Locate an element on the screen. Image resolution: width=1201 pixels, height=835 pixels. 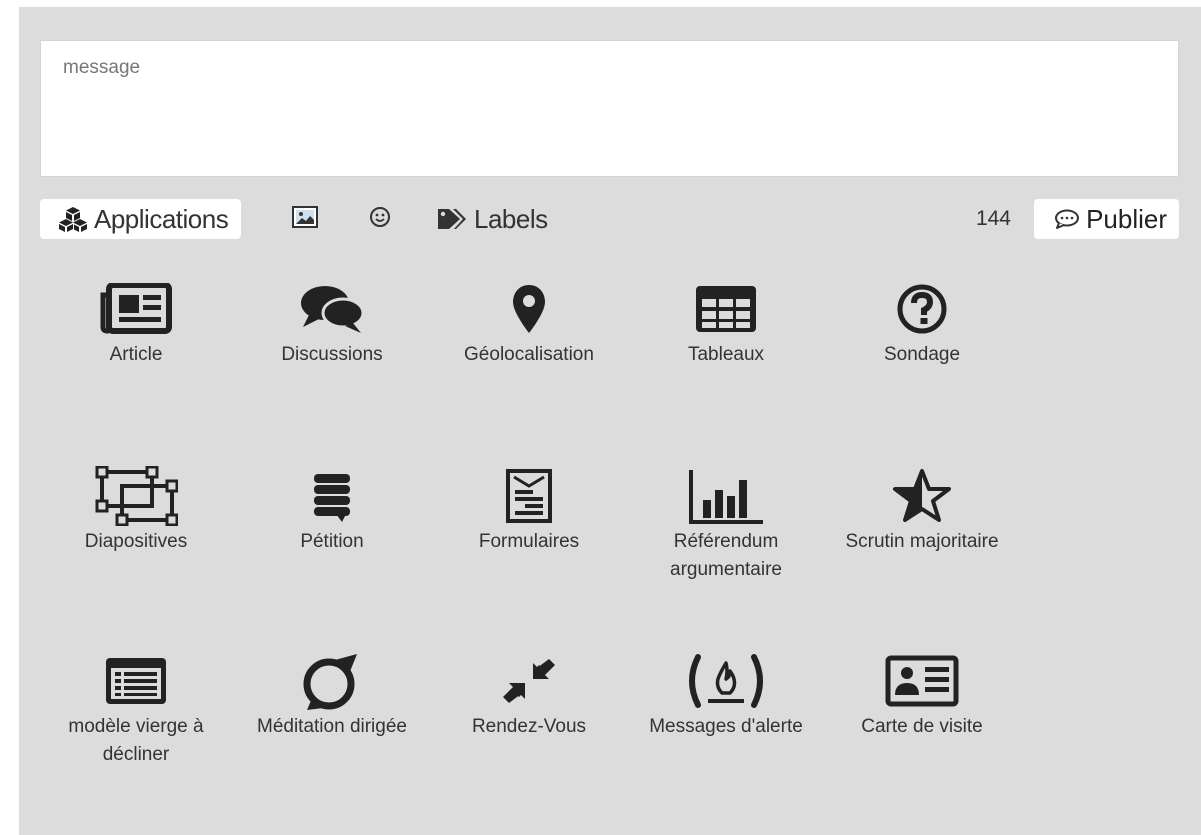
smile-icon is located at coordinates (380, 219).